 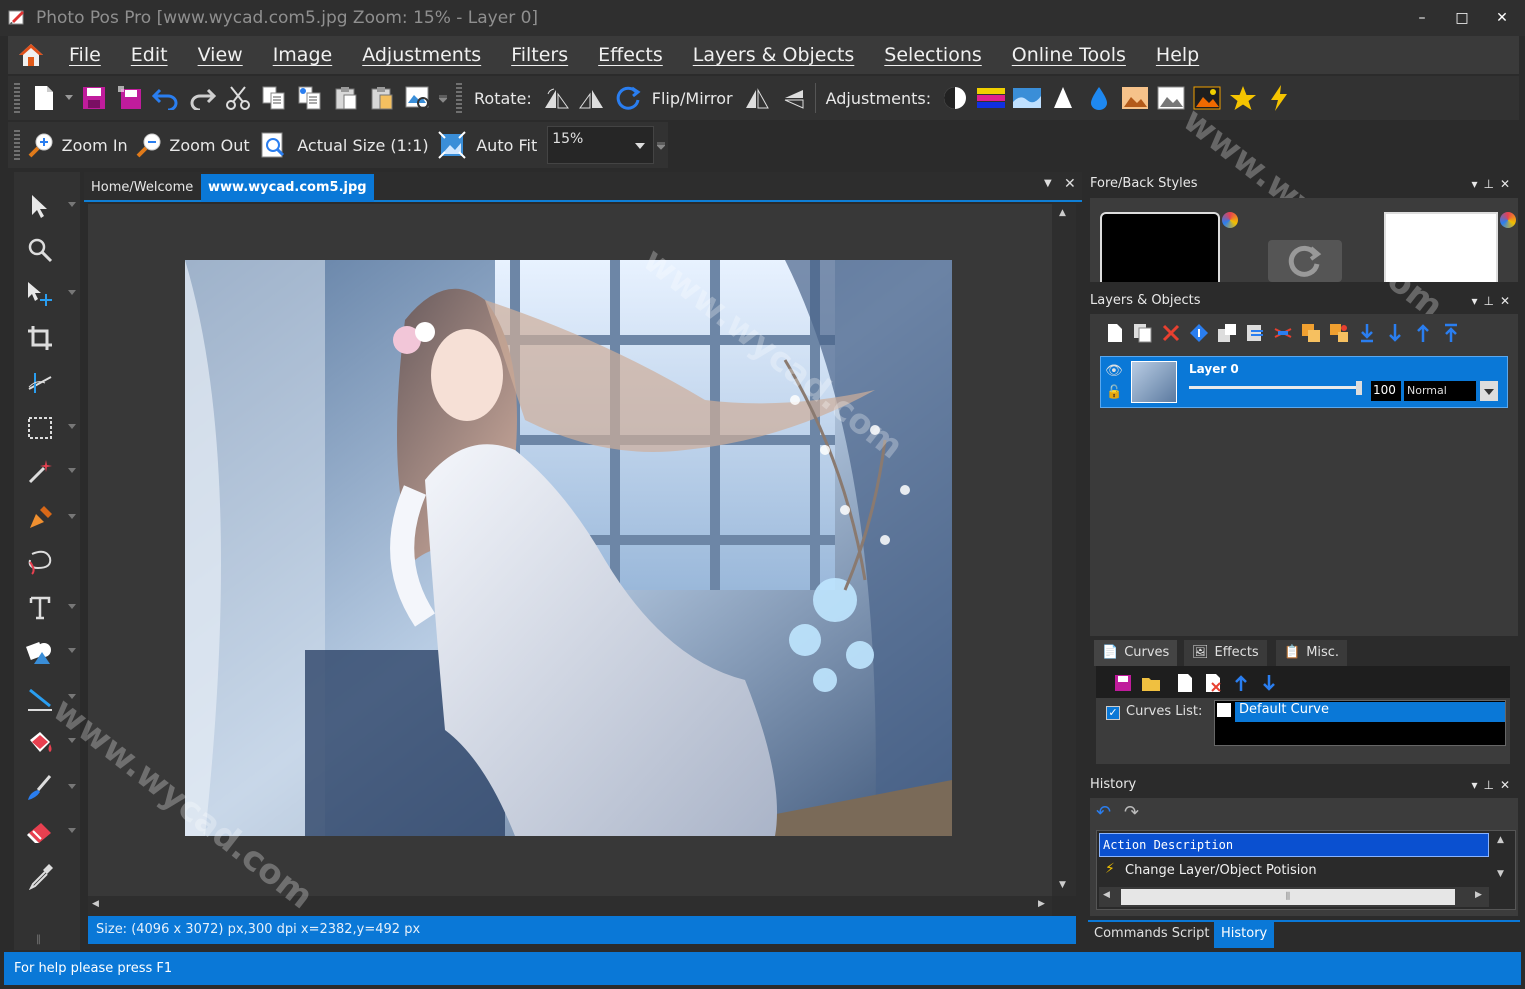 What do you see at coordinates (1395, 333) in the screenshot?
I see `move-layer-down-icon` at bounding box center [1395, 333].